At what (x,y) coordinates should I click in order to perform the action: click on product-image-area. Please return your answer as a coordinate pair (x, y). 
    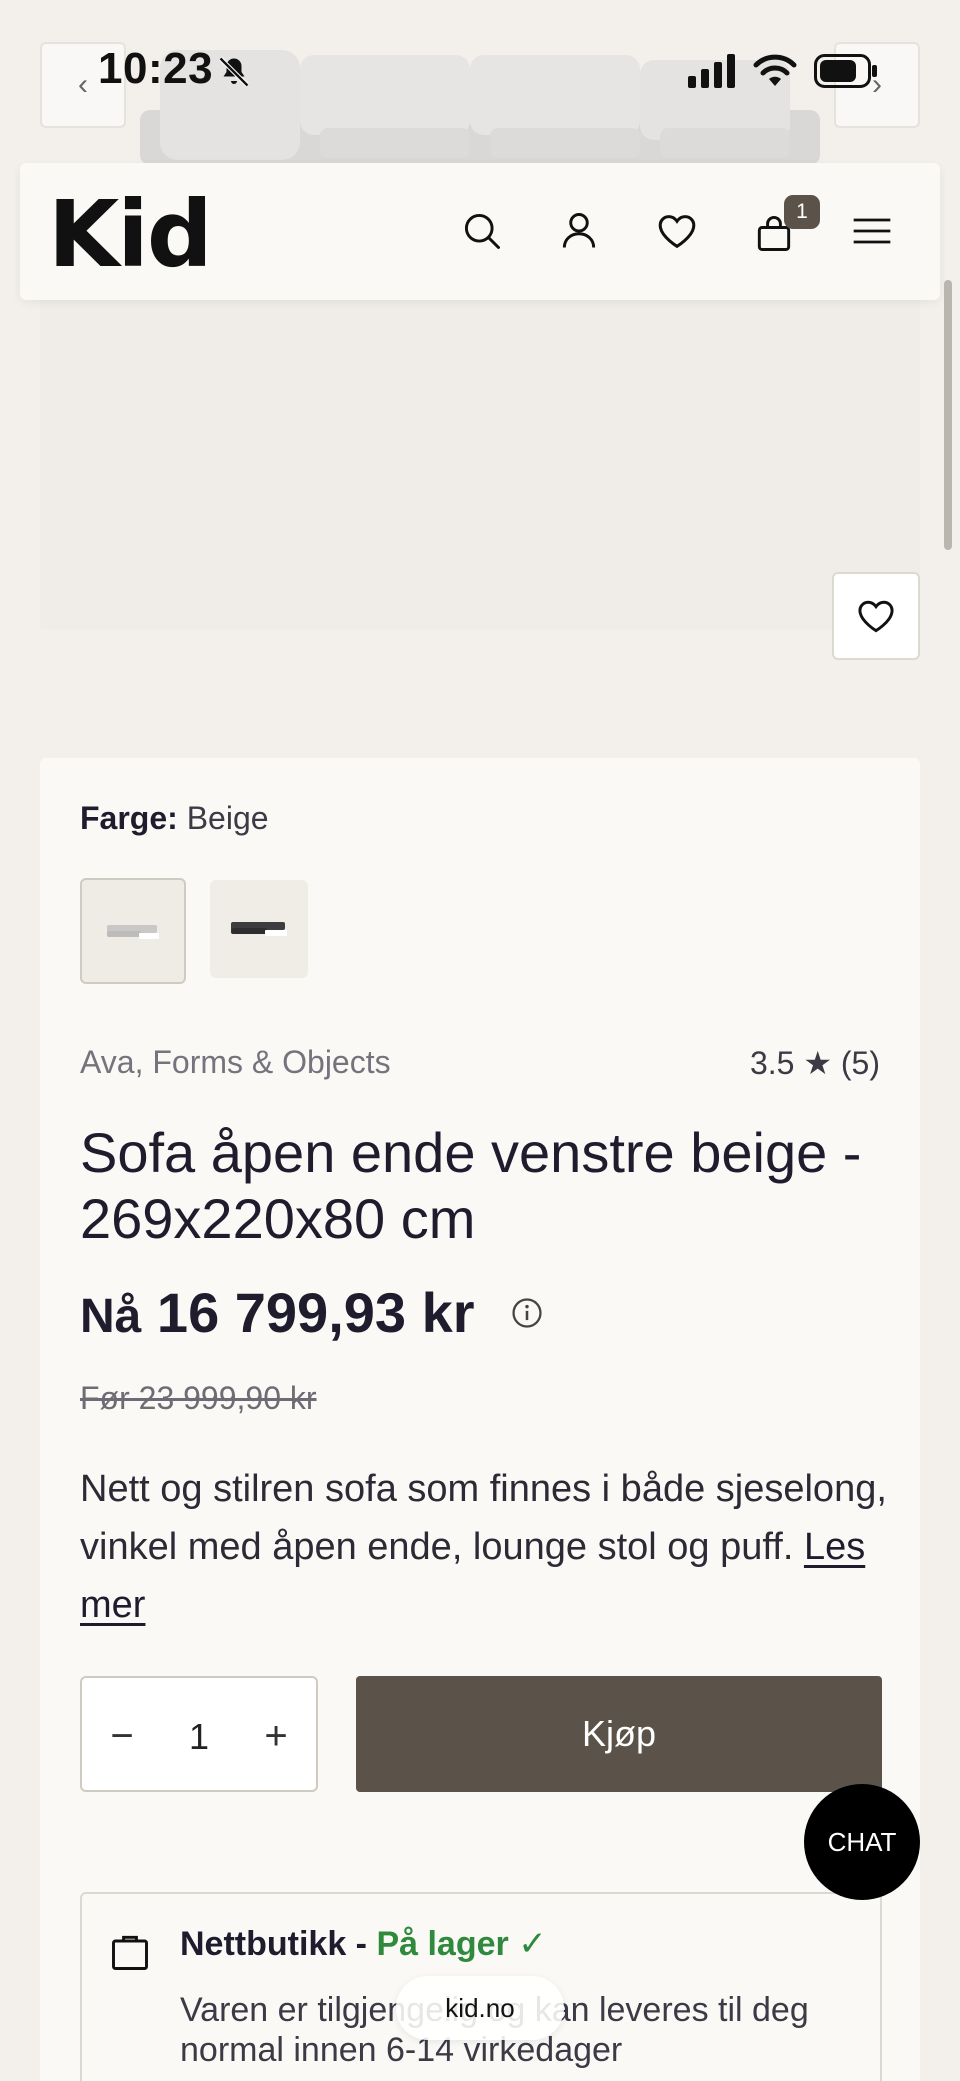
    Looking at the image, I should click on (480, 465).